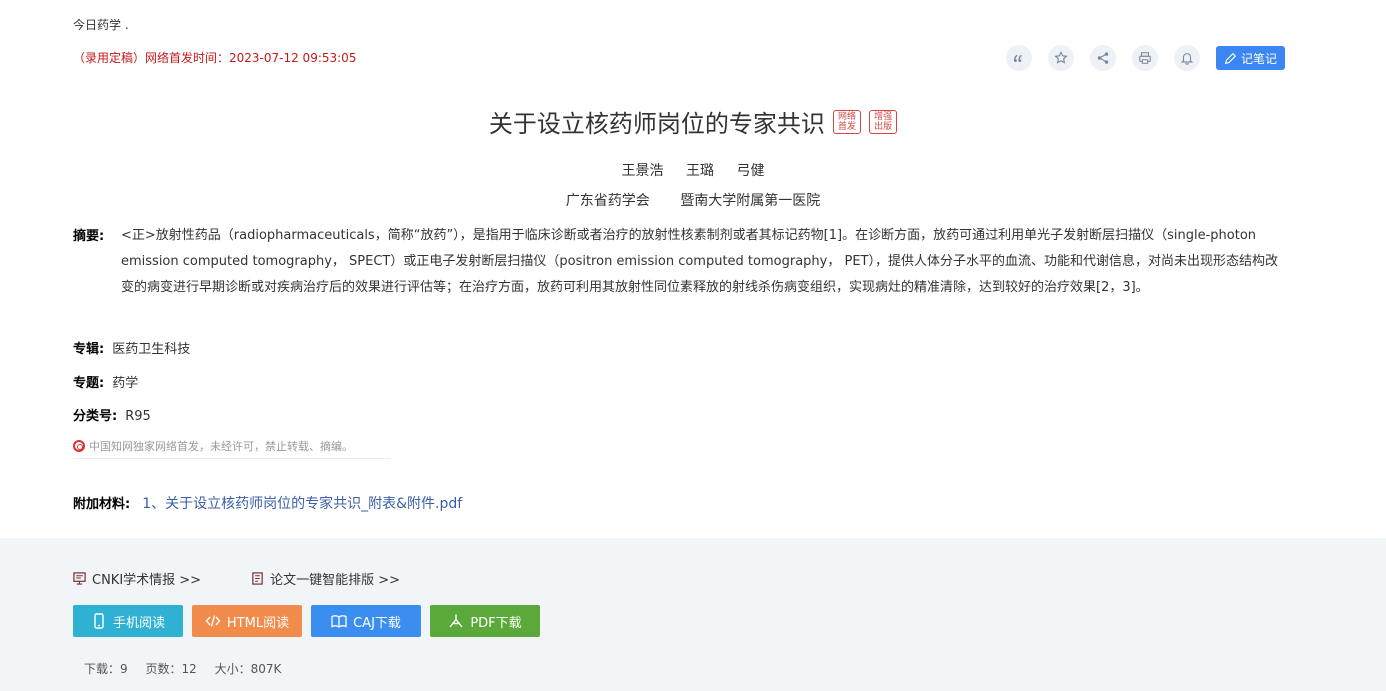 The width and height of the screenshot is (1386, 691). What do you see at coordinates (750, 171) in the screenshot?
I see `author-link: 弓健` at bounding box center [750, 171].